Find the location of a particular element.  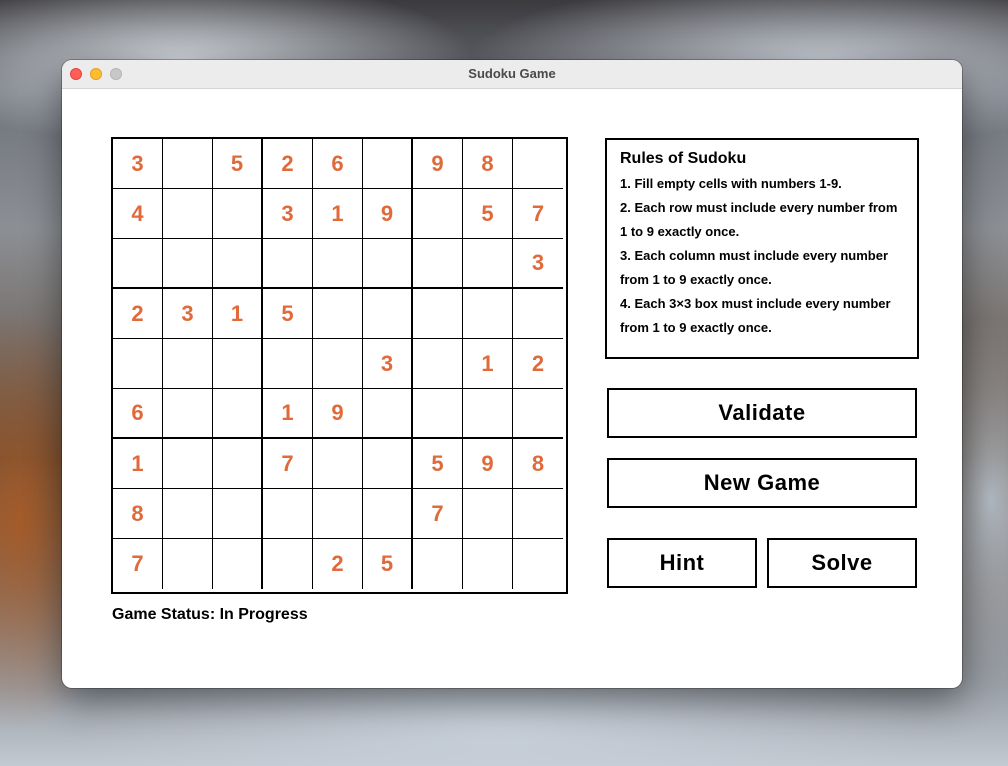

new-game-button: New Game is located at coordinates (762, 483).